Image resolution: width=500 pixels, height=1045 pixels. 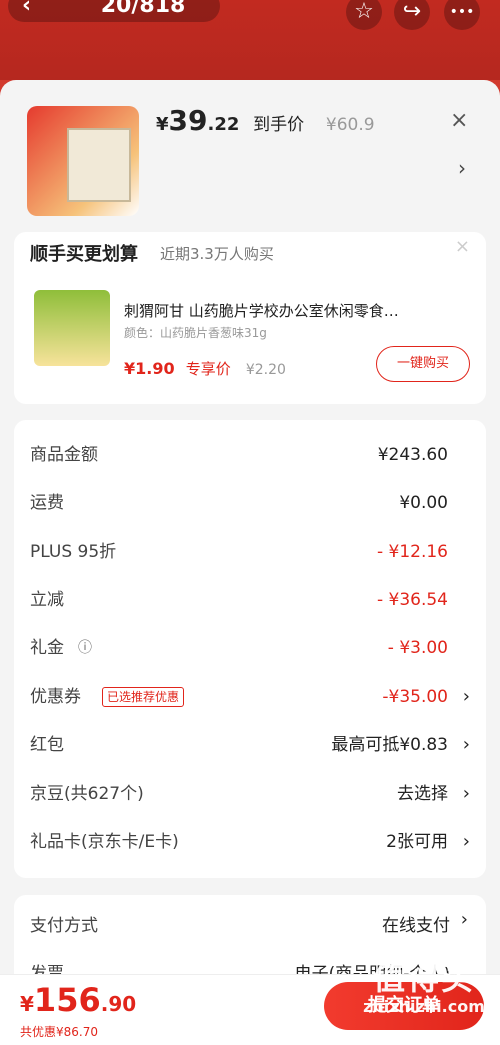 I want to click on upsell-price-line: ¥1.90 专享价 ¥2.20, so click(x=205, y=368).